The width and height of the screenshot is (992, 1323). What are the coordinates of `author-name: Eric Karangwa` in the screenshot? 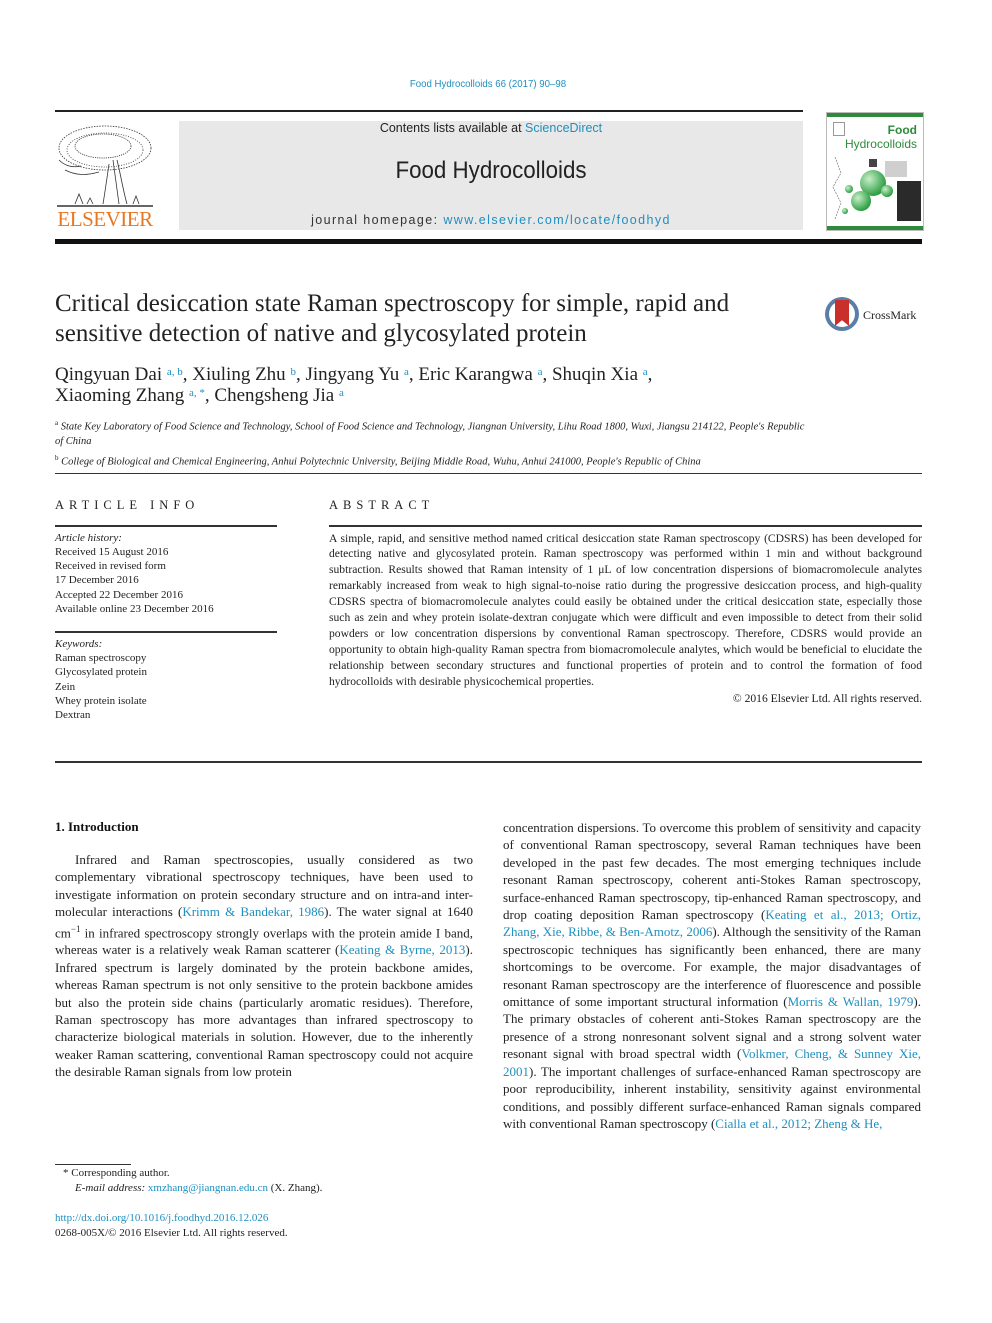 It's located at (475, 374).